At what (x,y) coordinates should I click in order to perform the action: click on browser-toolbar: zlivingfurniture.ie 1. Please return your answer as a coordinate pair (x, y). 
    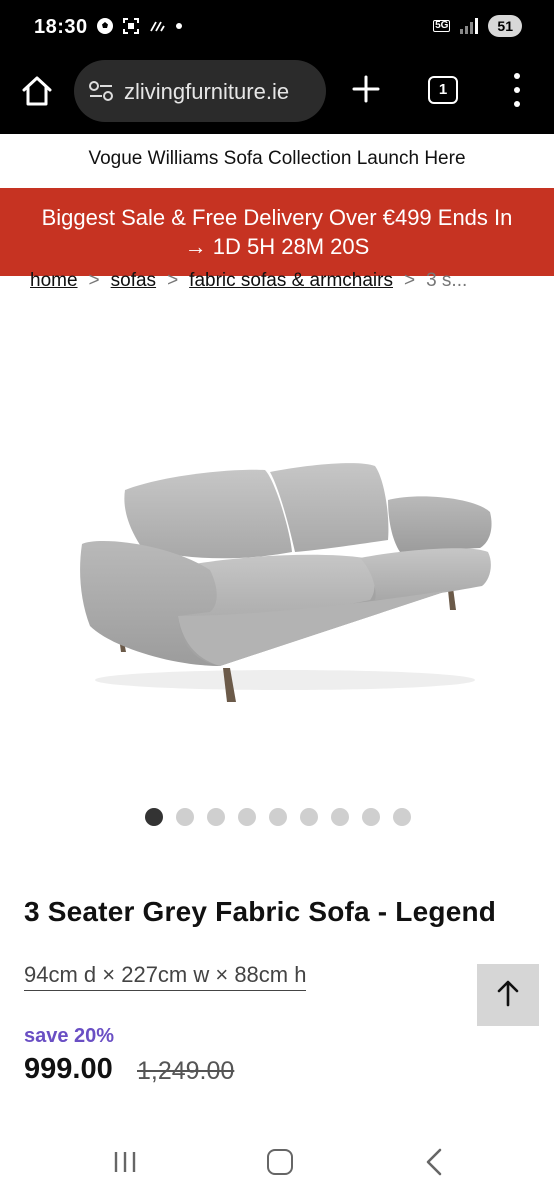
    Looking at the image, I should click on (277, 95).